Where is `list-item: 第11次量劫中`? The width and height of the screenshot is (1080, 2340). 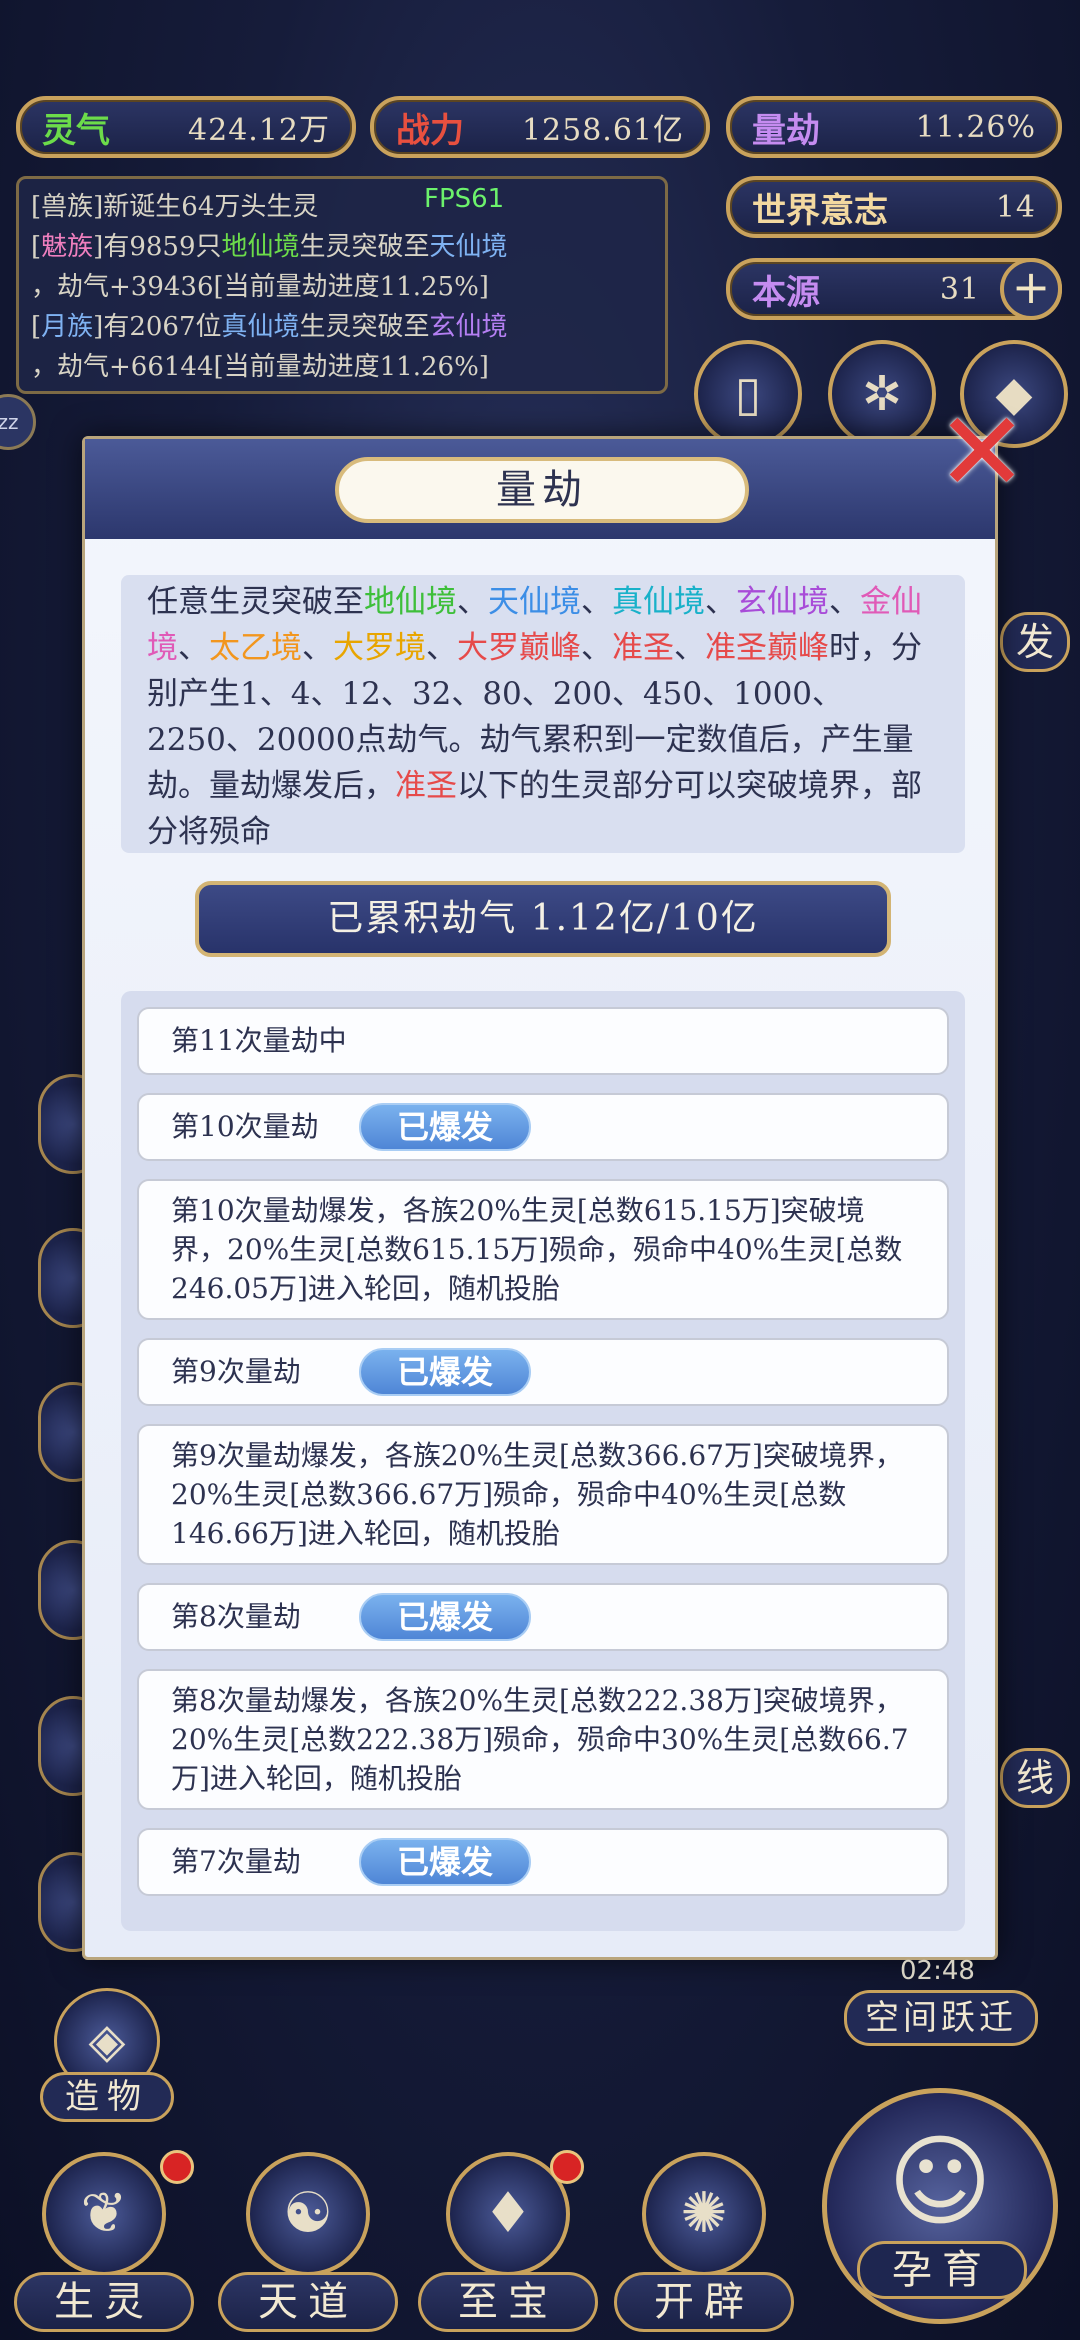
list-item: 第11次量劫中 is located at coordinates (543, 1041).